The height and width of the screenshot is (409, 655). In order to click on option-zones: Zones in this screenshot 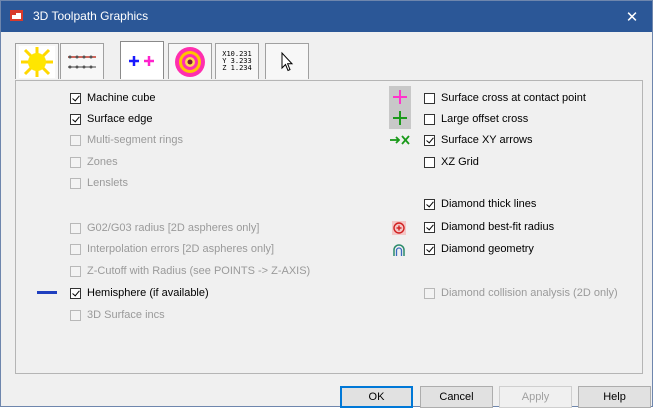, I will do `click(94, 162)`.